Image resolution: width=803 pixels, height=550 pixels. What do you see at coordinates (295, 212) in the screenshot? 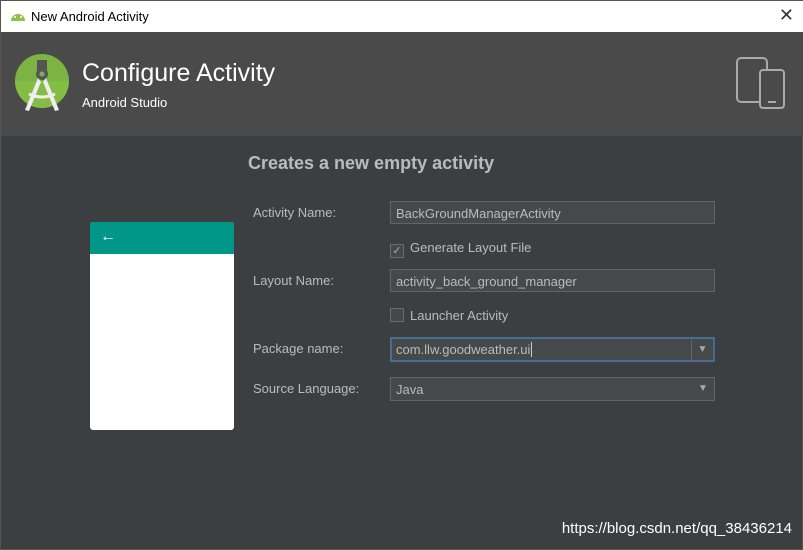
I see `activity-name-label: Activity Name:` at bounding box center [295, 212].